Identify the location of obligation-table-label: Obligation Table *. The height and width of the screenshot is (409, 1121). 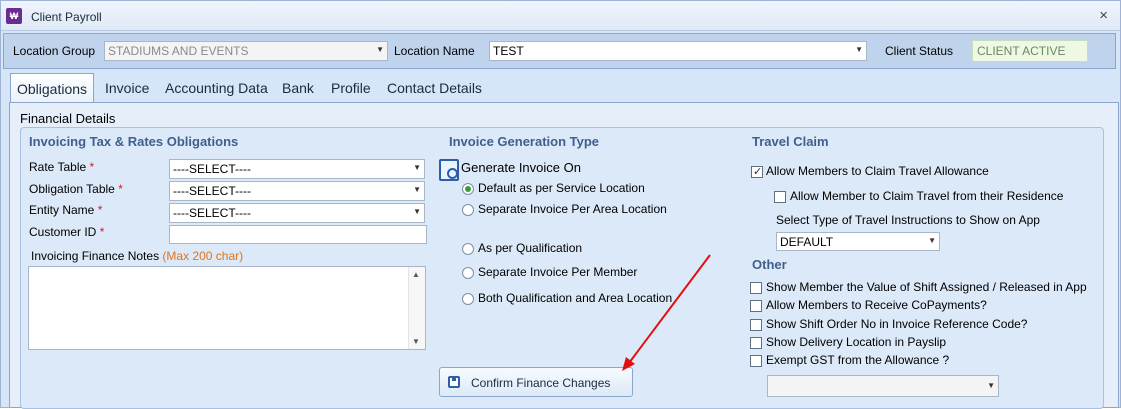
(76, 189).